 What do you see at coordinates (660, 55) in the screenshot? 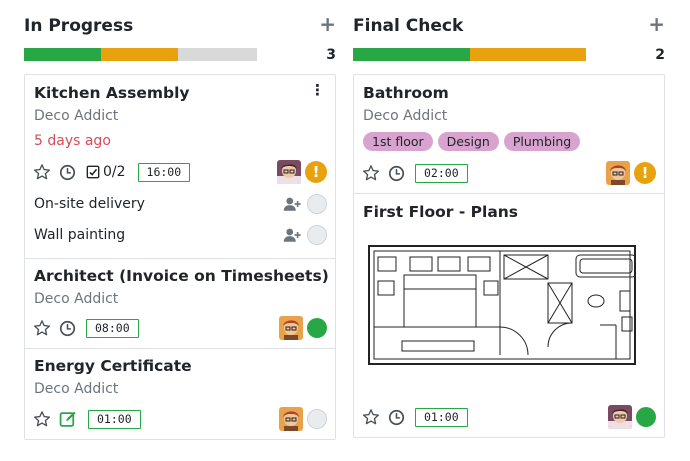
I see `column-count: 2` at bounding box center [660, 55].